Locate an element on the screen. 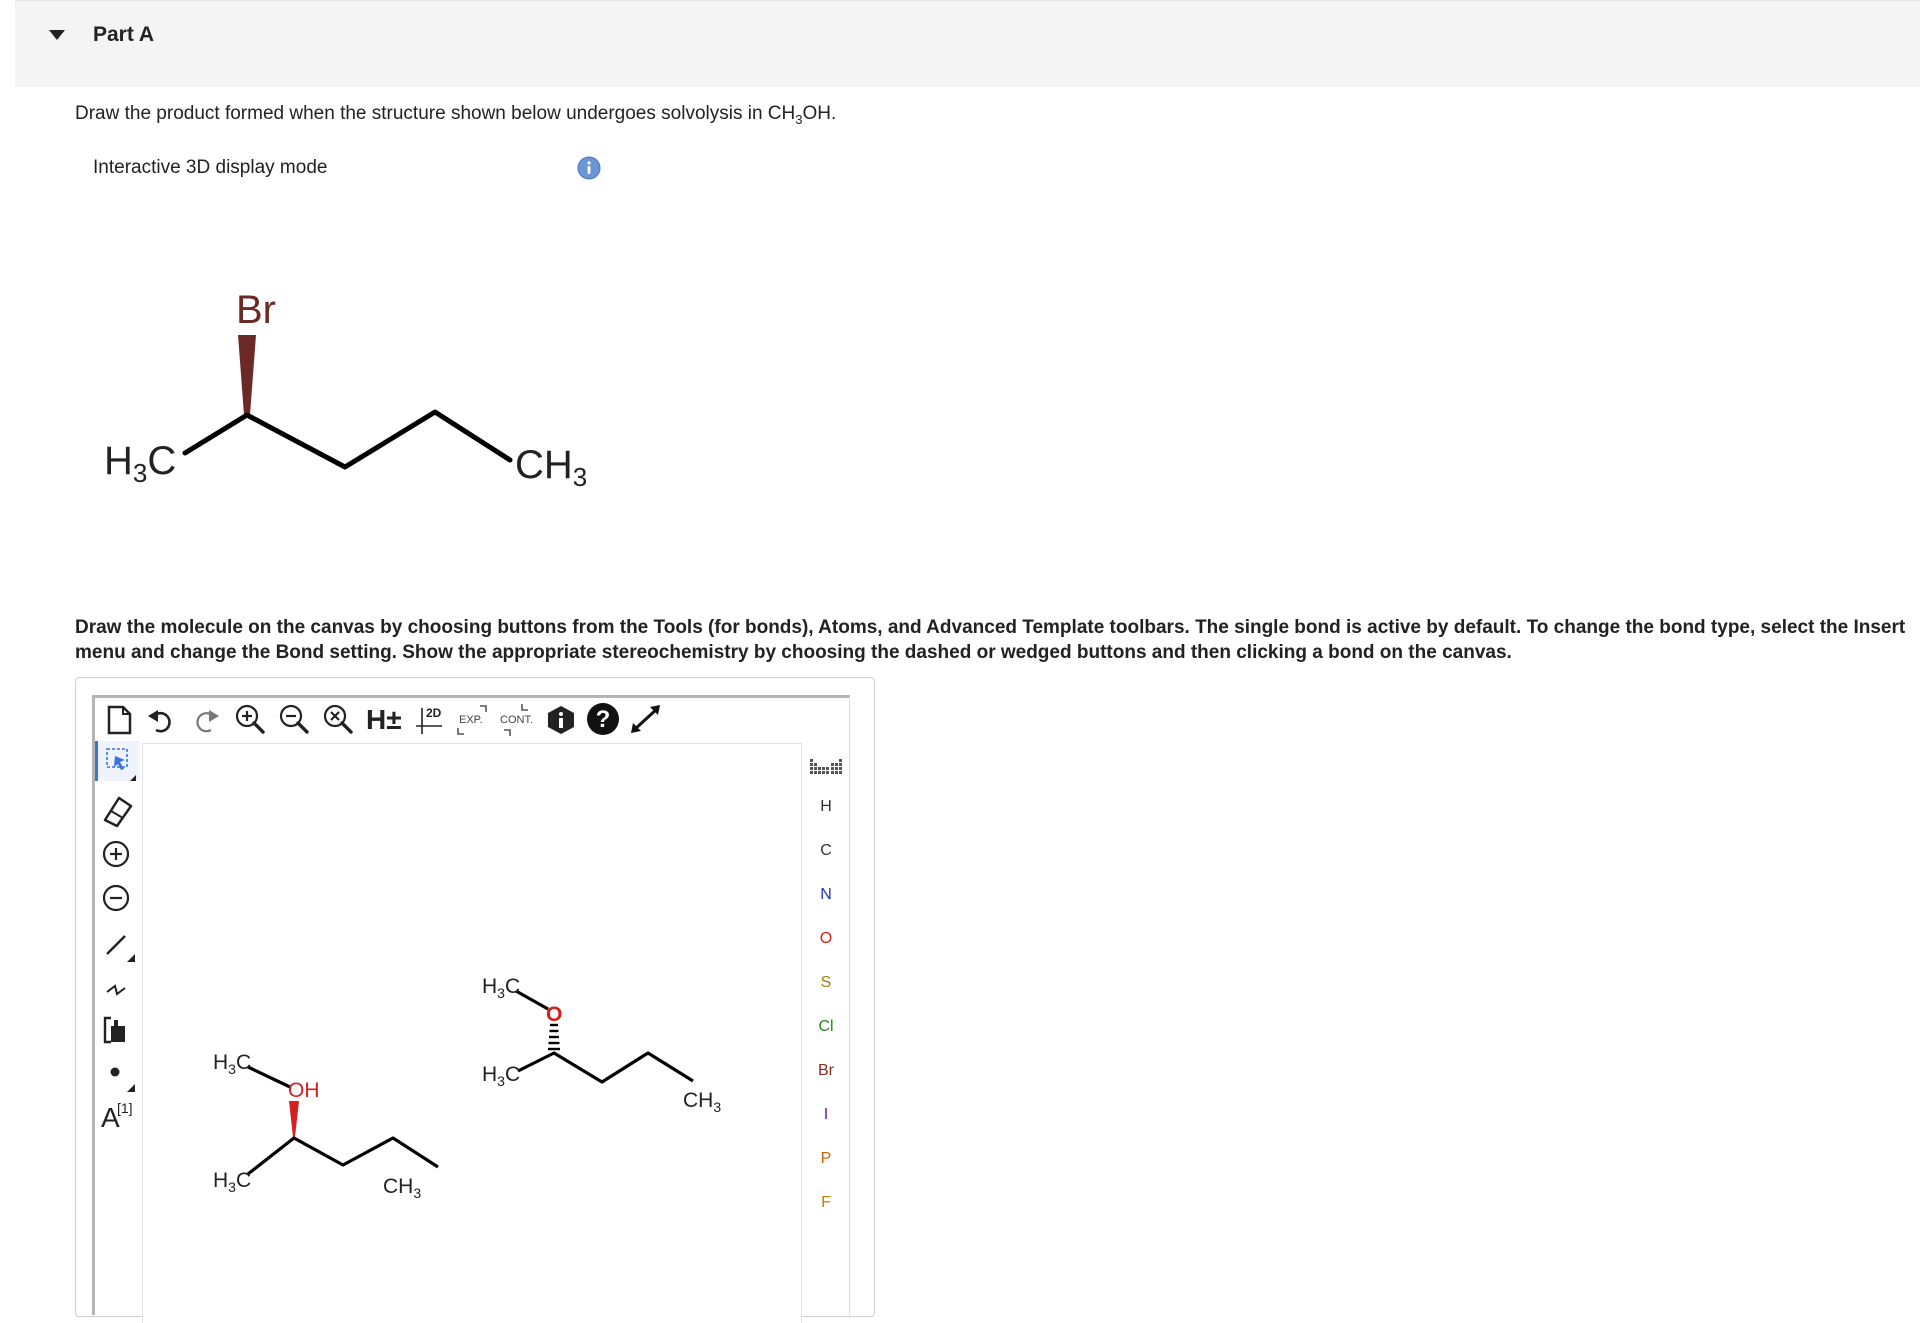 This screenshot has width=1920, height=1323. display-mode-label: Interactive 3D display mode is located at coordinates (210, 167).